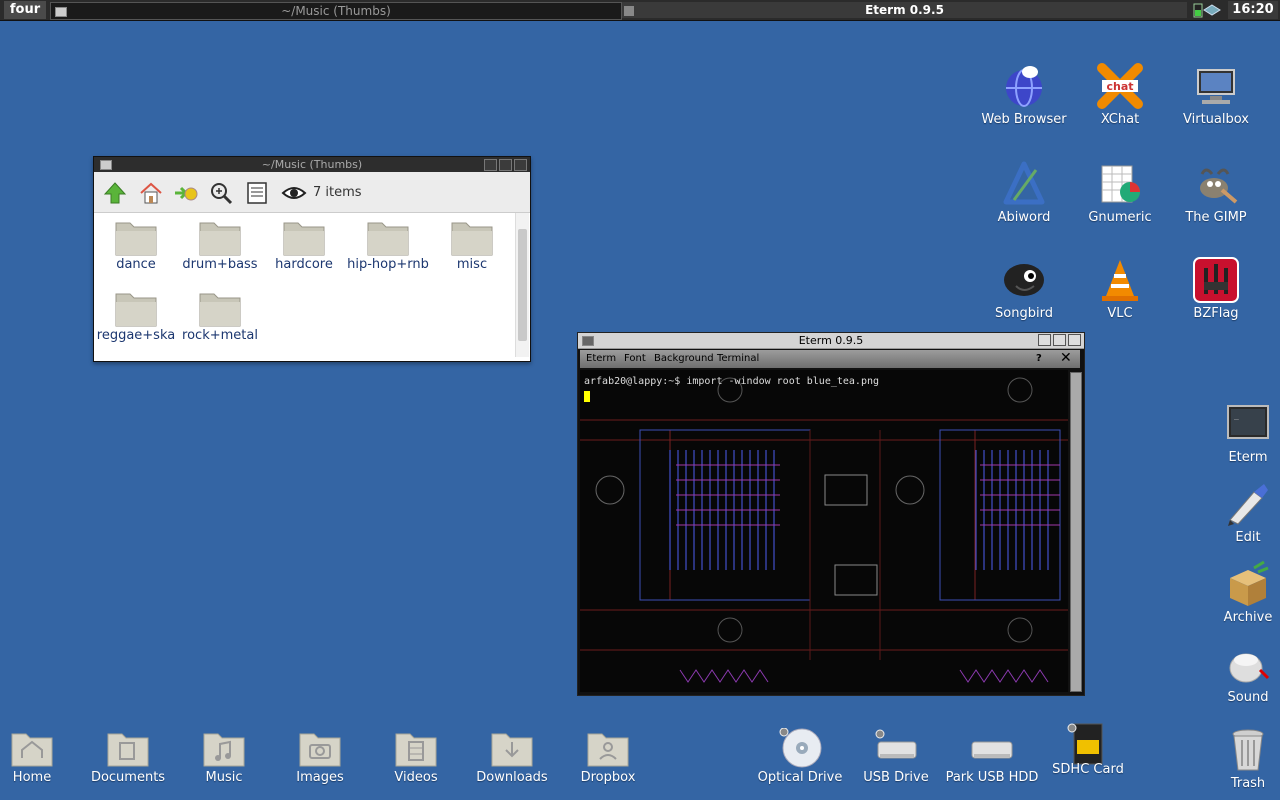 The width and height of the screenshot is (1280, 800). I want to click on menu-terminal: Terminal, so click(738, 358).